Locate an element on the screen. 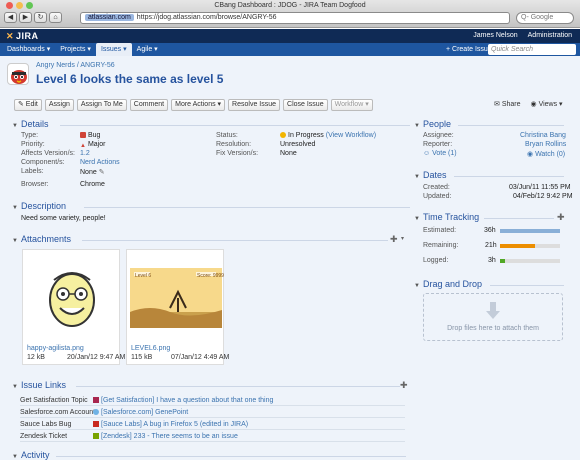  link-type: Sauce Labs Bug is located at coordinates (46, 424).